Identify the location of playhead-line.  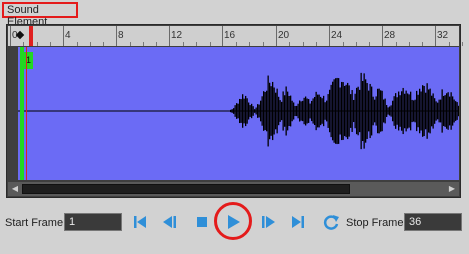
(26, 113).